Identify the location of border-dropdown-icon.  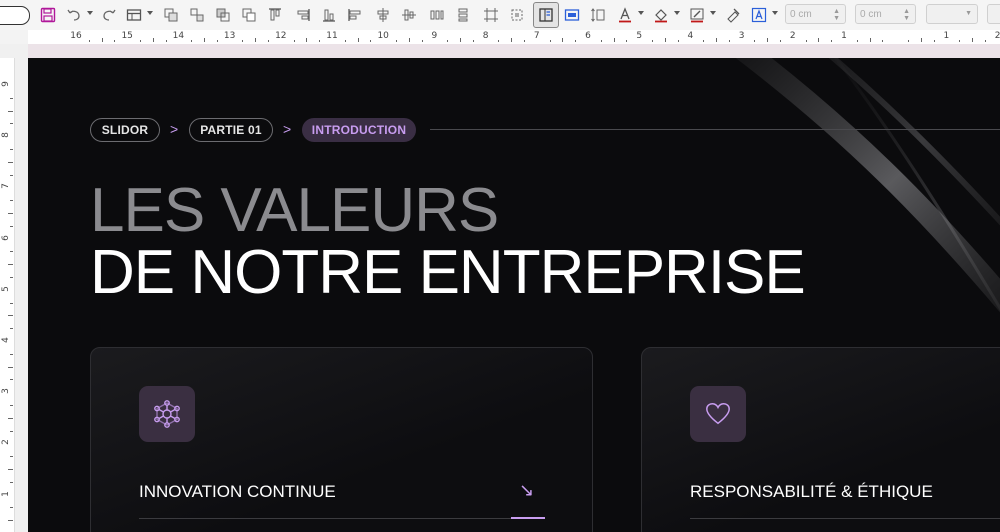
(713, 13).